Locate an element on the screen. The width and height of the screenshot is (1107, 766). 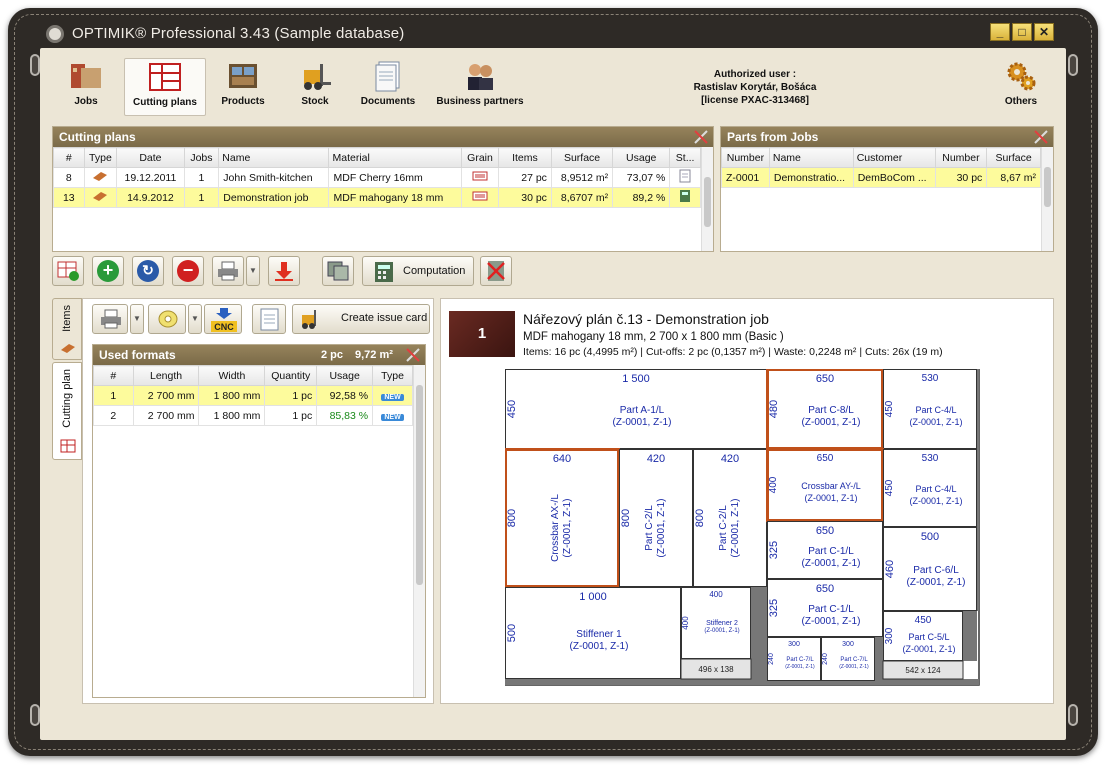
app-icon is located at coordinates (55, 34).